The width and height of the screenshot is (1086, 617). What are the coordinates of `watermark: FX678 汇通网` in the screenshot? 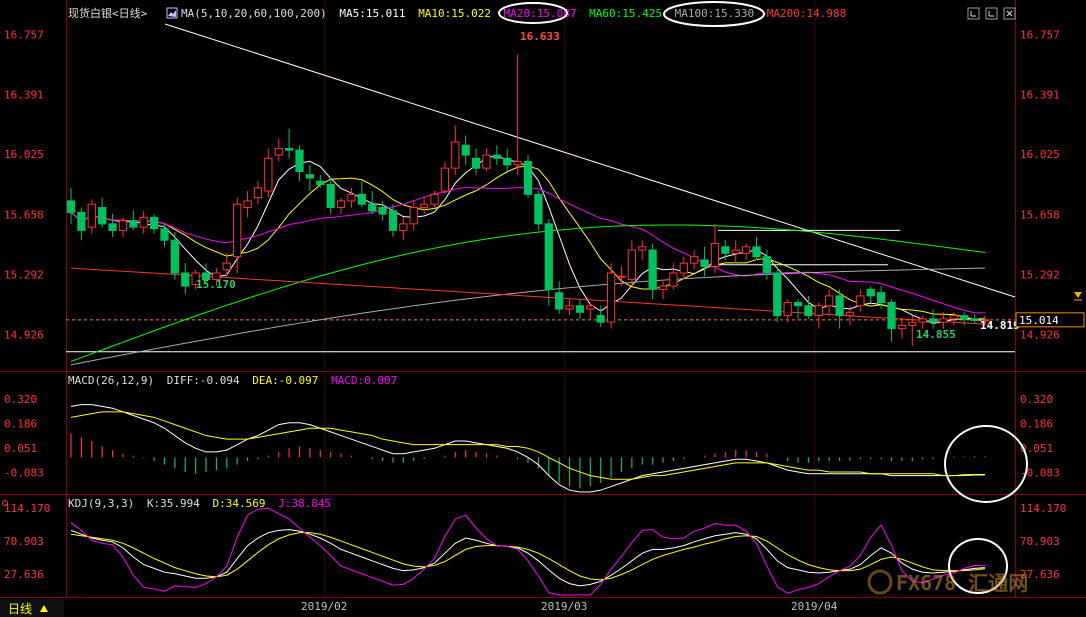 It's located at (947, 582).